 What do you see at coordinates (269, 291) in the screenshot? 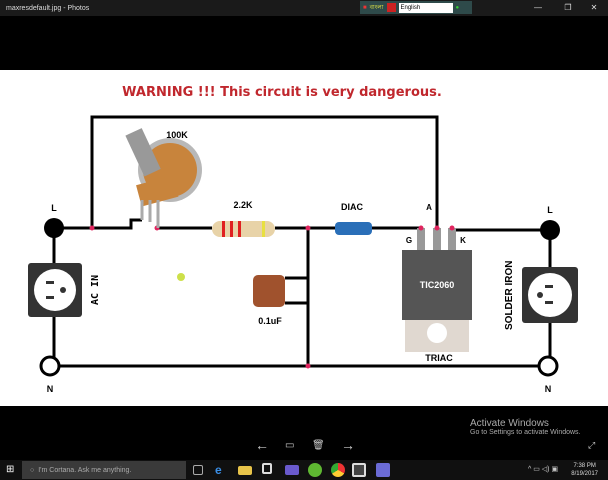
I see `capacitor-icon` at bounding box center [269, 291].